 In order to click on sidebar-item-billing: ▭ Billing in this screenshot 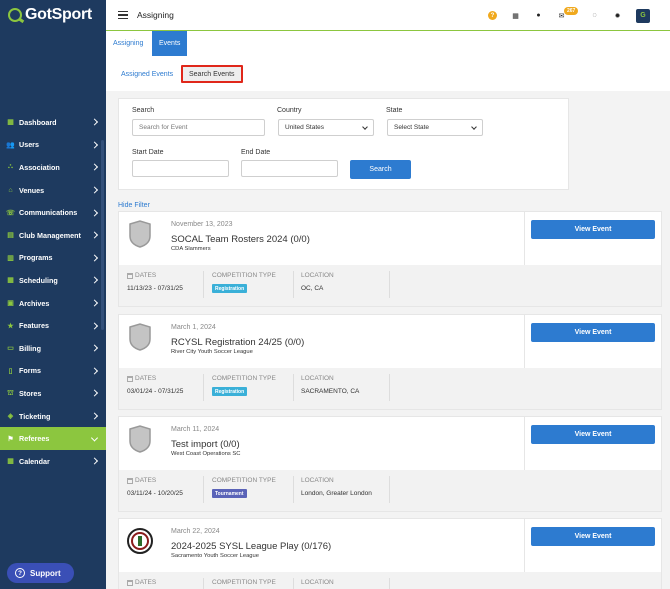, I will do `click(53, 348)`.